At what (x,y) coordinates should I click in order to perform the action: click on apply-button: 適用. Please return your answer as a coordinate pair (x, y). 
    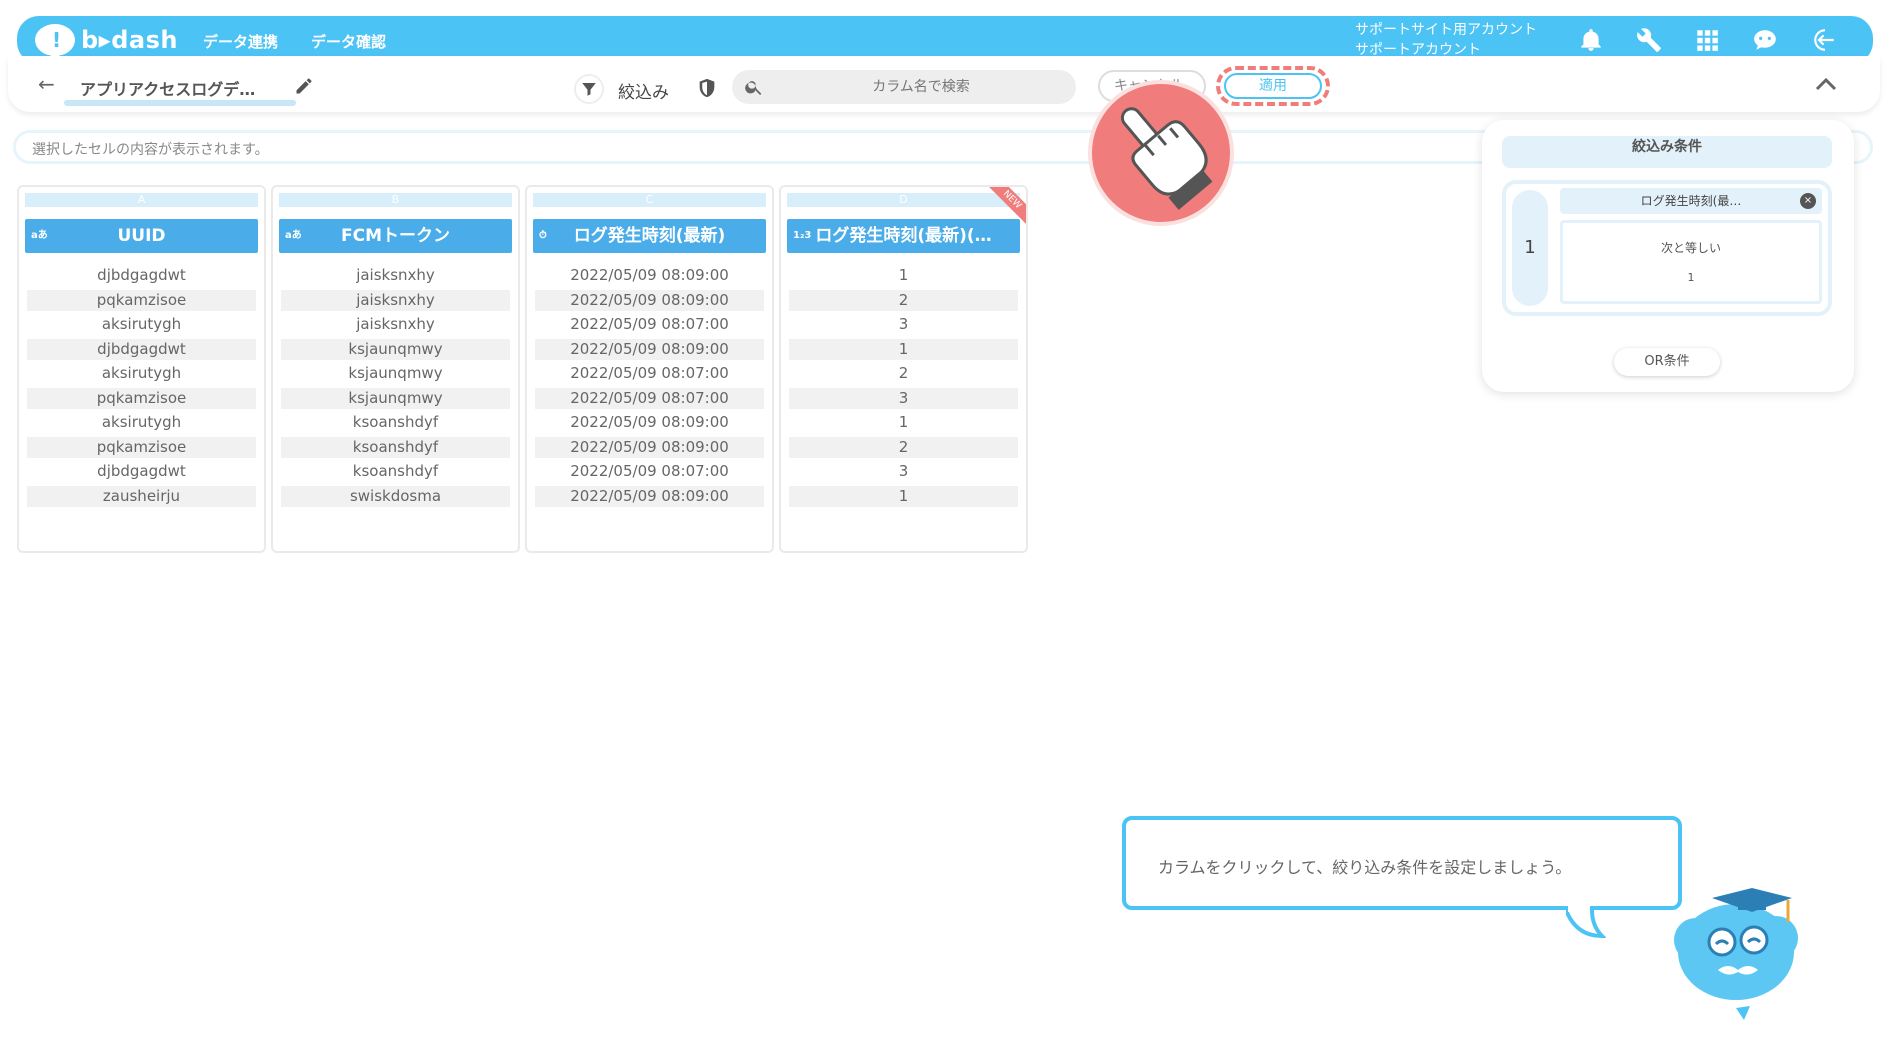
    Looking at the image, I should click on (1273, 86).